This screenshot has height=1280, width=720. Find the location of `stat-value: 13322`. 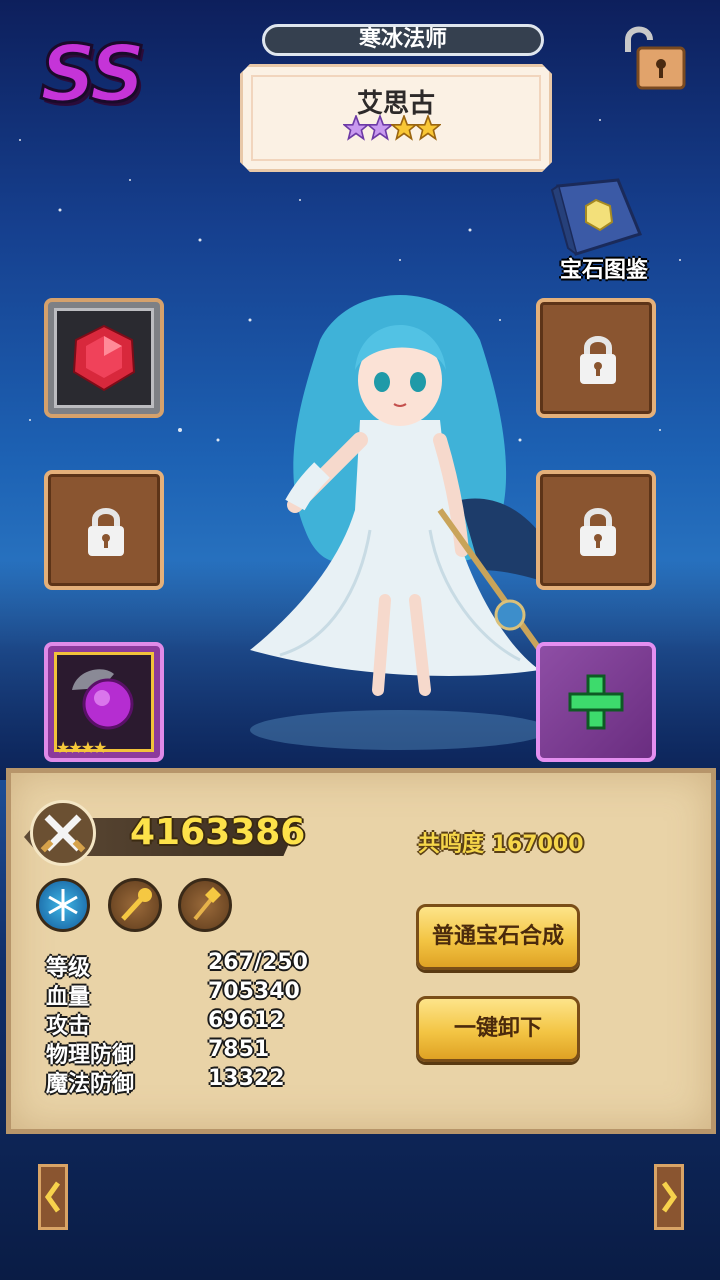

stat-value: 13322 is located at coordinates (246, 1078).